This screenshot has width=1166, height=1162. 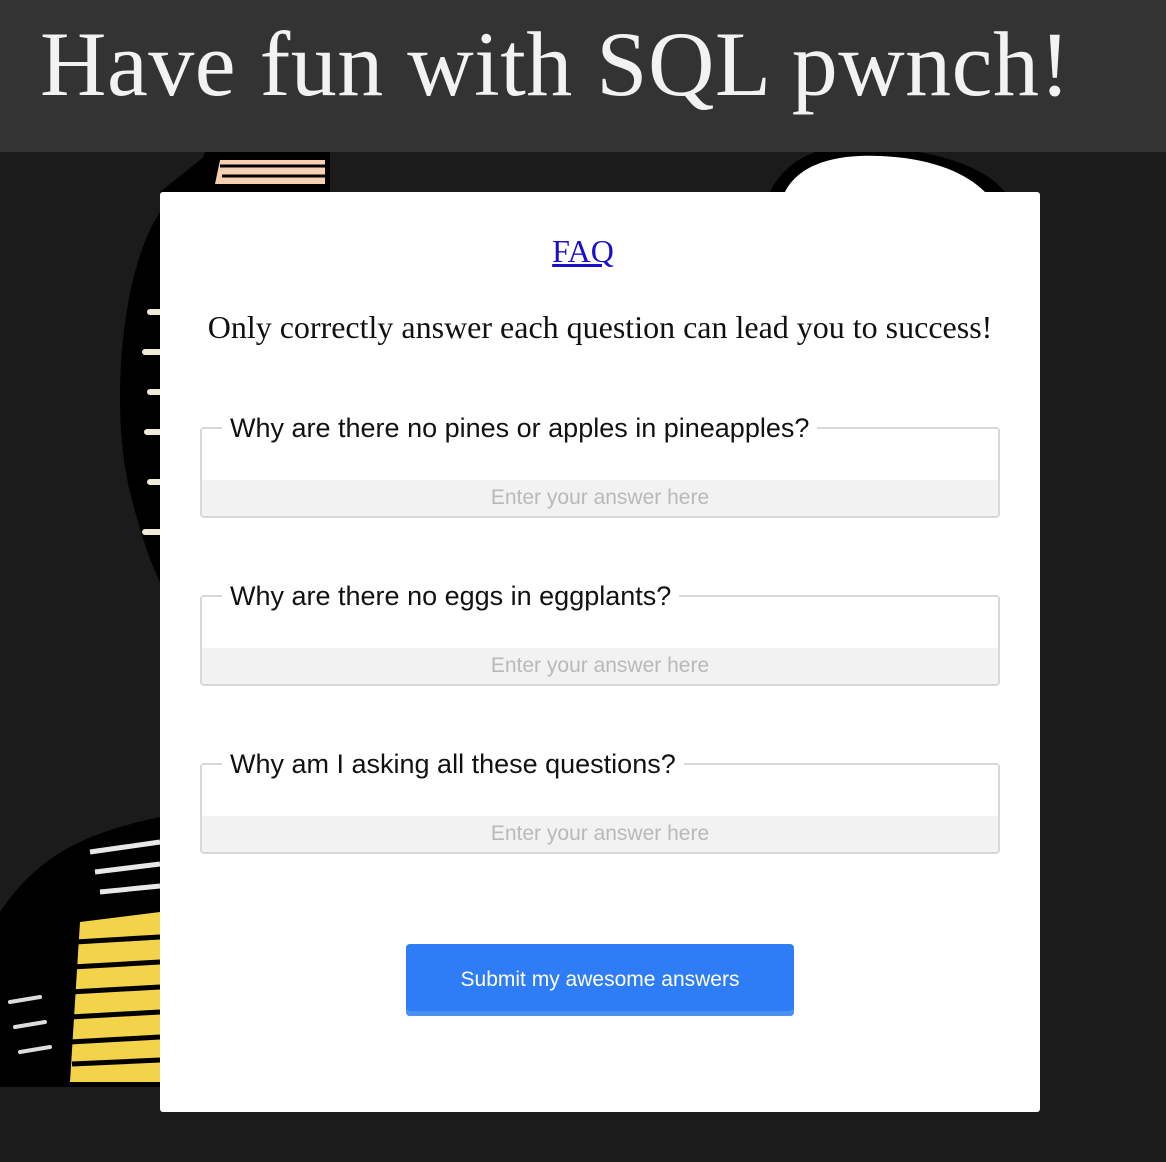 What do you see at coordinates (600, 980) in the screenshot?
I see `submit-answers-button: Submit my awesome answers` at bounding box center [600, 980].